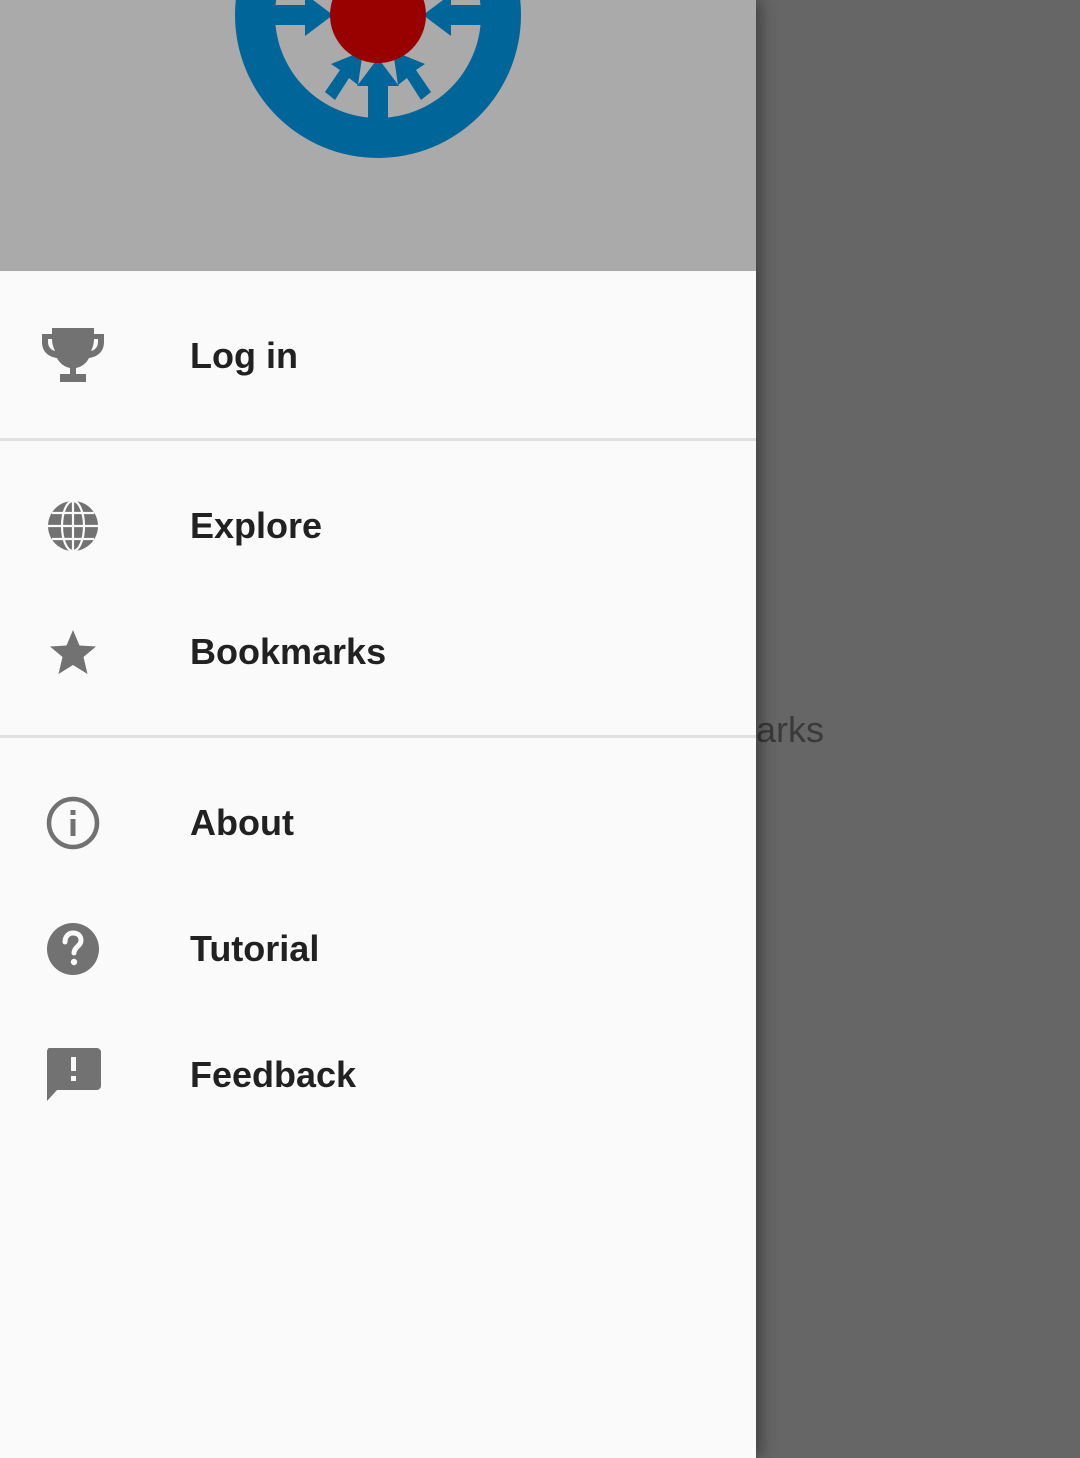 The height and width of the screenshot is (1458, 1080). I want to click on info-icon, so click(73, 823).